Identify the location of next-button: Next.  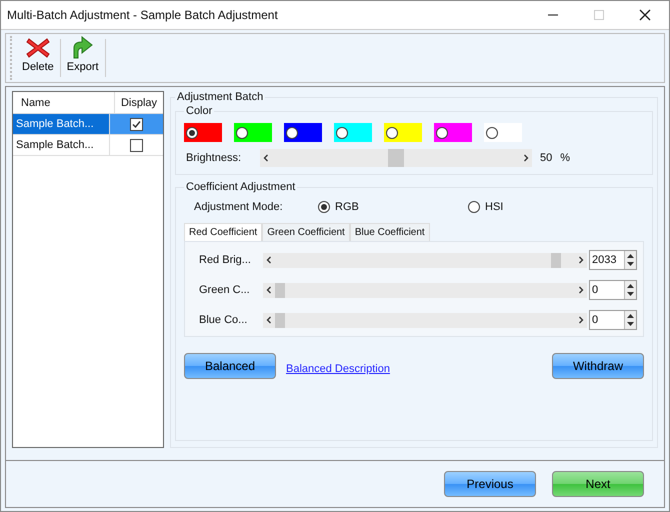
(598, 484).